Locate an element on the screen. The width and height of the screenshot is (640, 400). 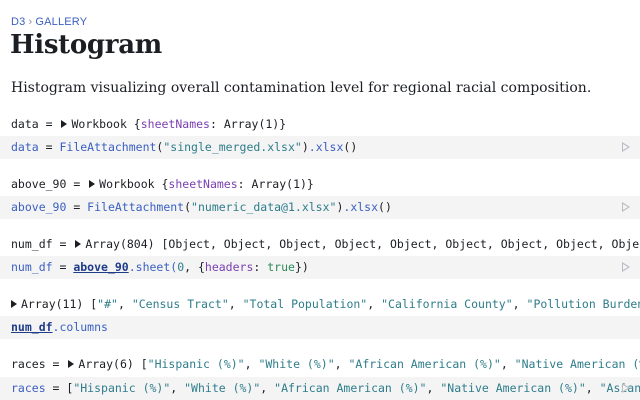
array-item: "Census Tract" is located at coordinates (180, 304).